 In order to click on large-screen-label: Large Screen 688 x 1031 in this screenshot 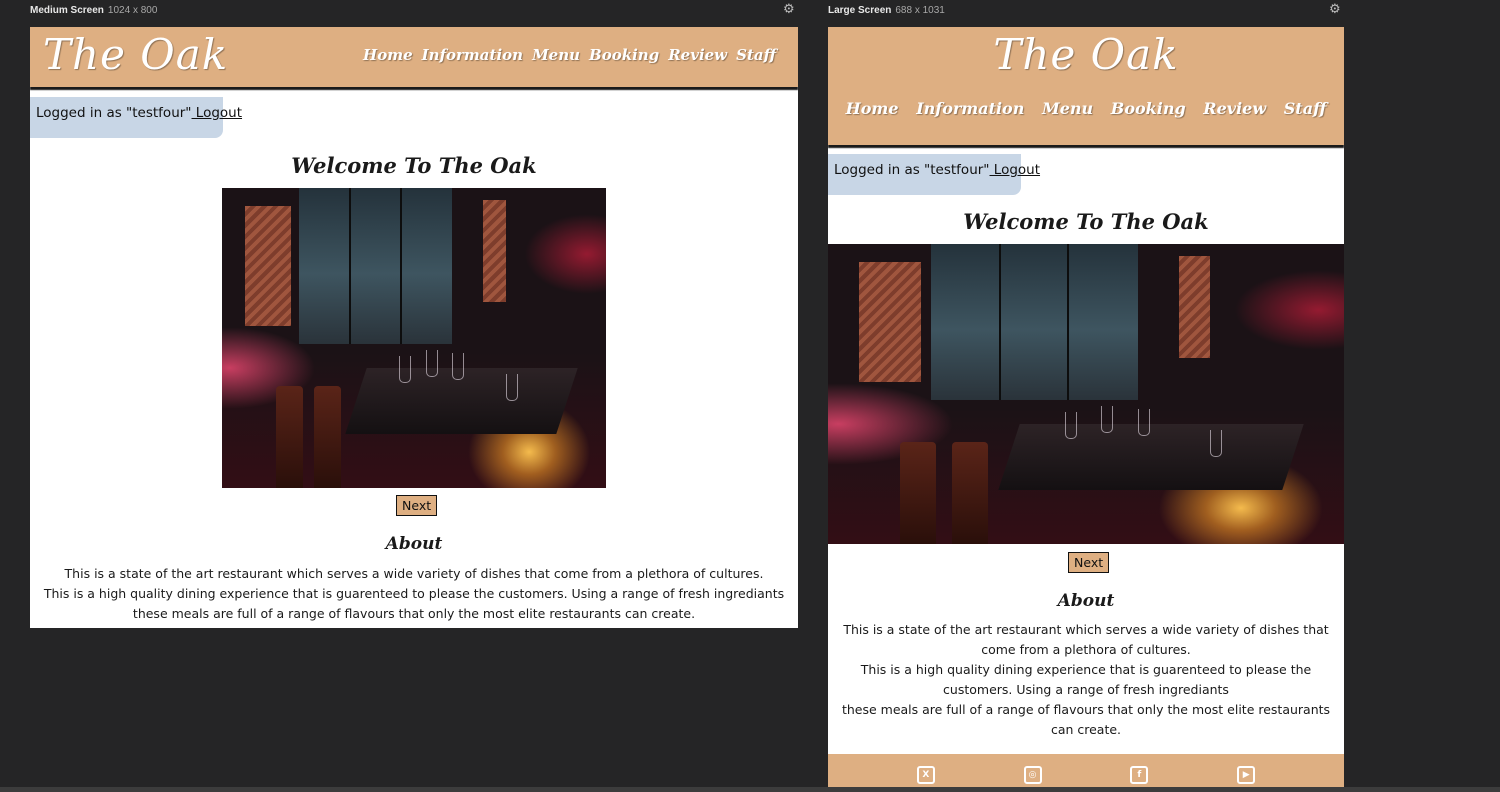, I will do `click(886, 10)`.